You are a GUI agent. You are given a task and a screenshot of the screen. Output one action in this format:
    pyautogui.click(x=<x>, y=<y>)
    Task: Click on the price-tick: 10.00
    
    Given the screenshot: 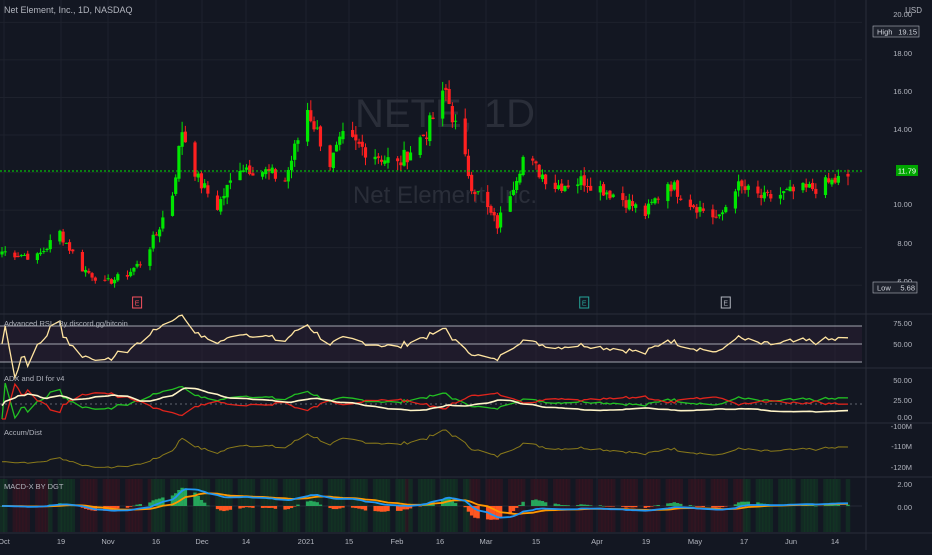 What is the action you would take?
    pyautogui.click(x=902, y=204)
    